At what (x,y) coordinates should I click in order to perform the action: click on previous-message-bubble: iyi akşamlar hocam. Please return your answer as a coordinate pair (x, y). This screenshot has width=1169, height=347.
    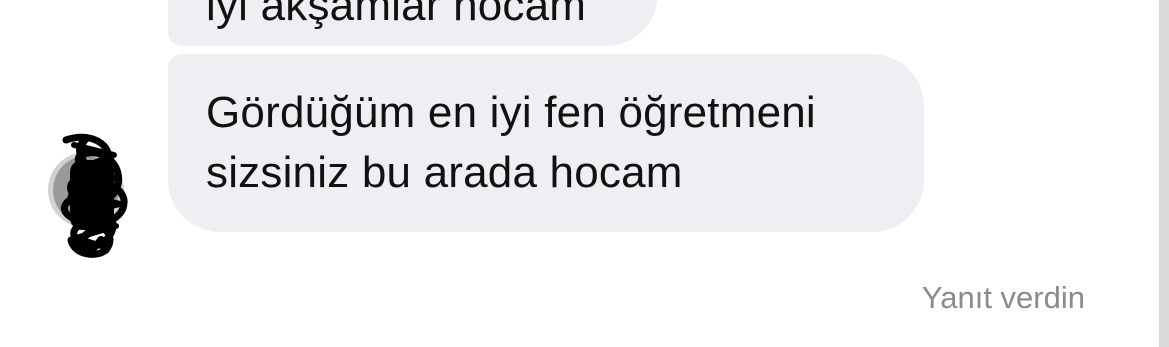
    Looking at the image, I should click on (413, 23).